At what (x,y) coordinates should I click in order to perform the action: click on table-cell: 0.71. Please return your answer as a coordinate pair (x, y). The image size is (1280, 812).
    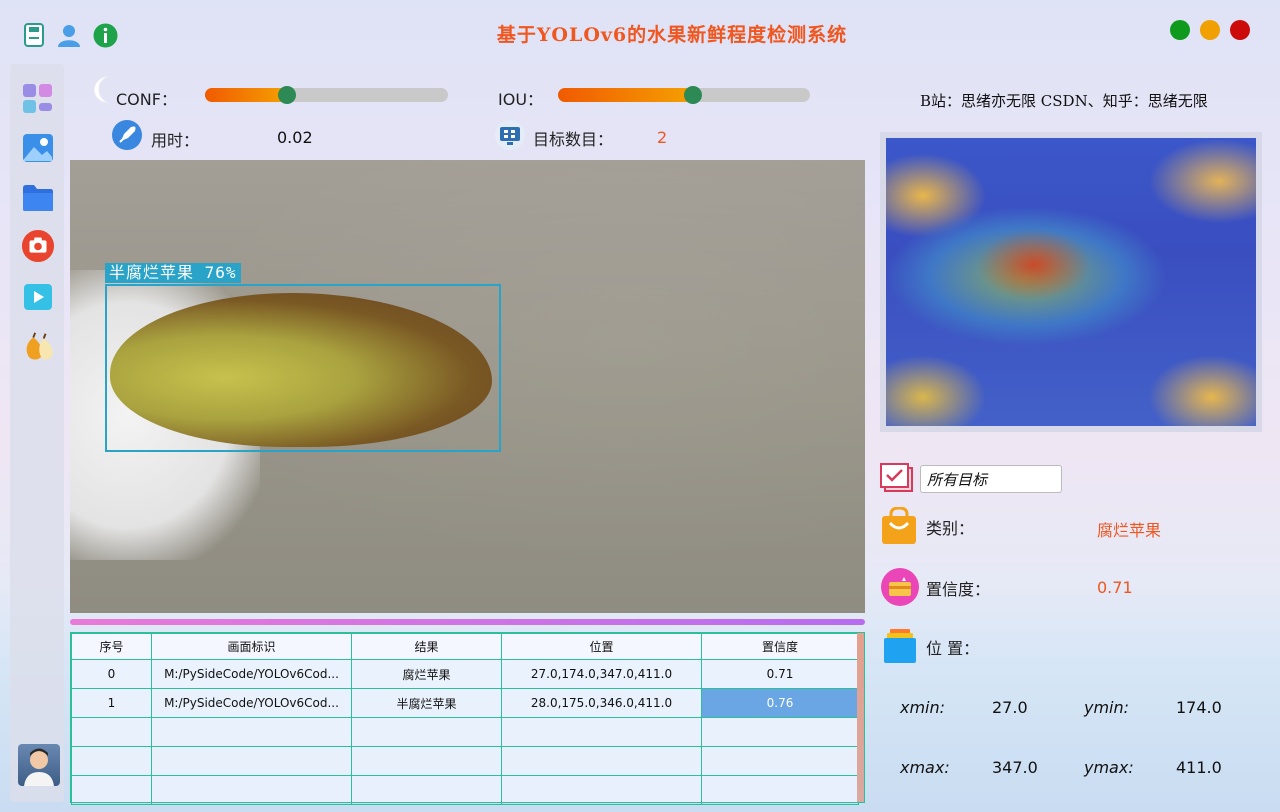
    Looking at the image, I should click on (780, 674).